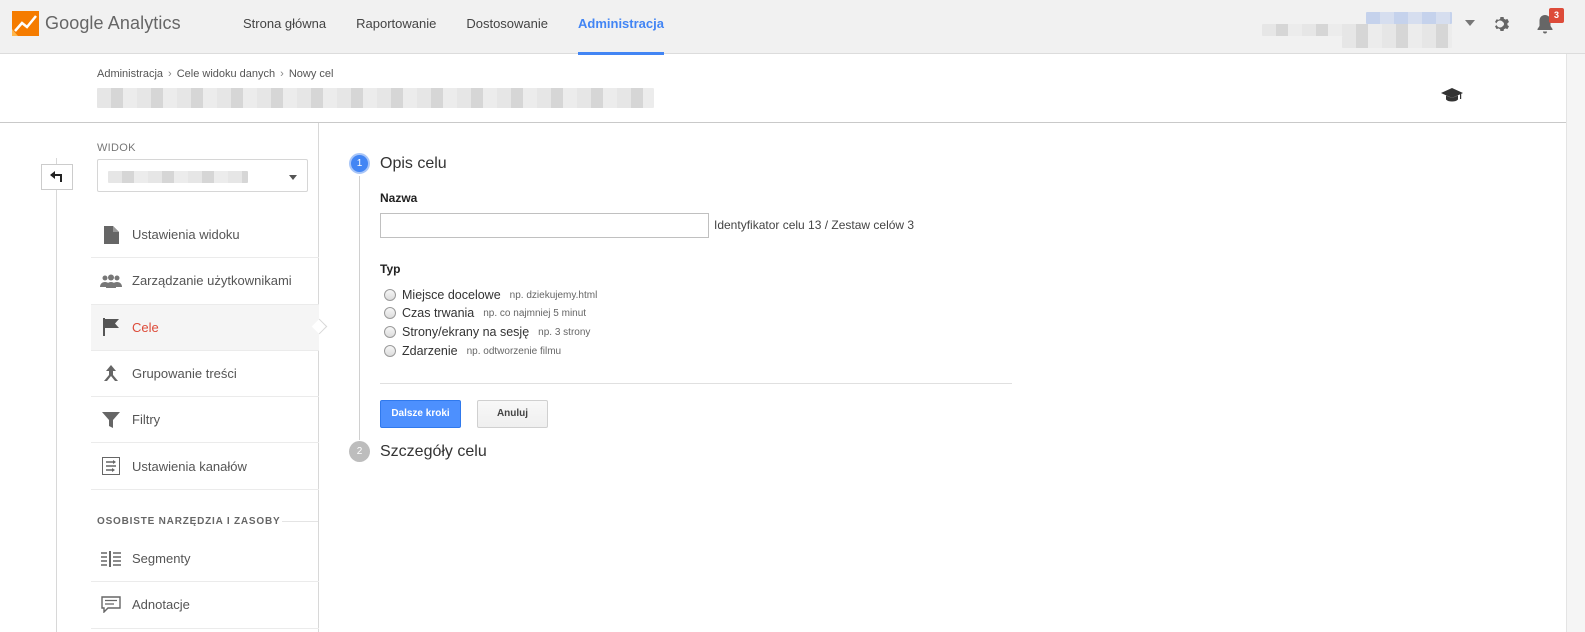 Image resolution: width=1585 pixels, height=632 pixels. I want to click on logo-text: Google Analytics, so click(113, 23).